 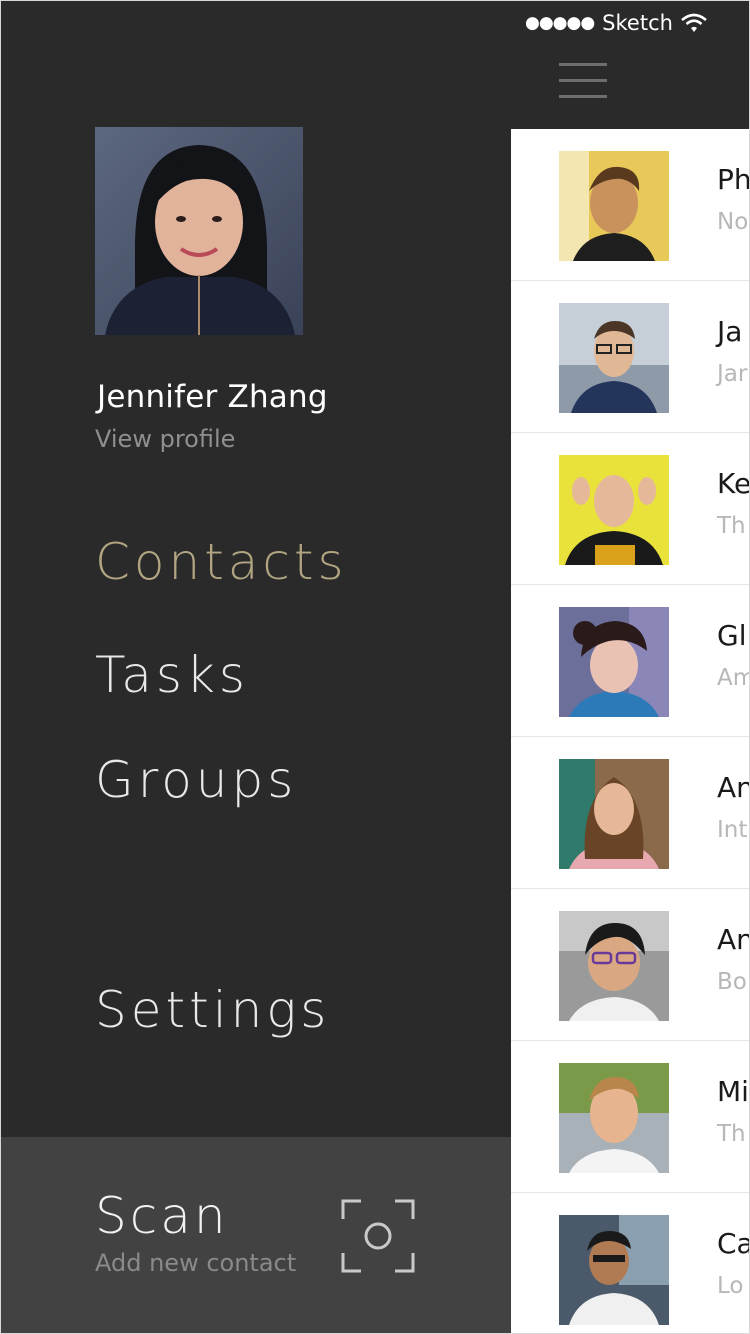 What do you see at coordinates (630, 65) in the screenshot?
I see `top-bar: ●●●●● Sketch` at bounding box center [630, 65].